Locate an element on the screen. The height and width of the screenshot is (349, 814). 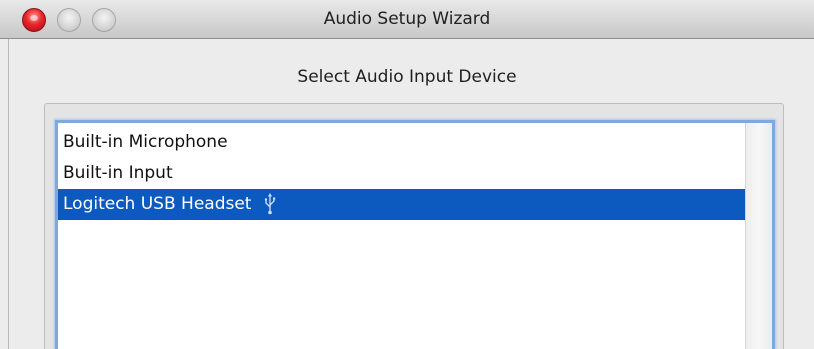
list-item-label: Logitech USB Headset is located at coordinates (157, 204).